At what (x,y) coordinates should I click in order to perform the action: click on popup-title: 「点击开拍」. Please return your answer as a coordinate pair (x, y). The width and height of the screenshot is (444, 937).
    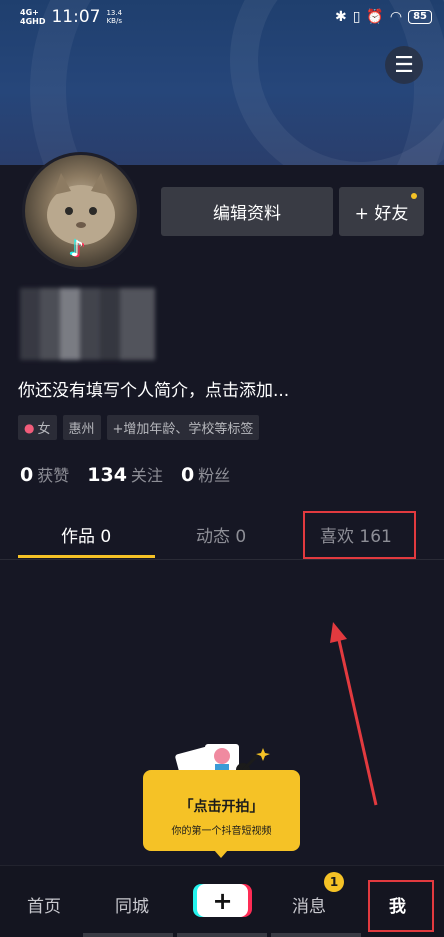
    Looking at the image, I should click on (221, 807).